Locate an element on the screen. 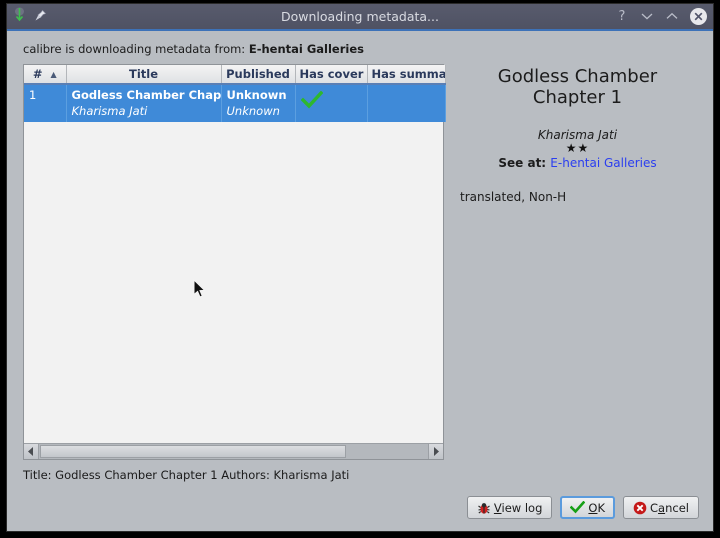 The height and width of the screenshot is (538, 720). cell-has-summary is located at coordinates (406, 103).